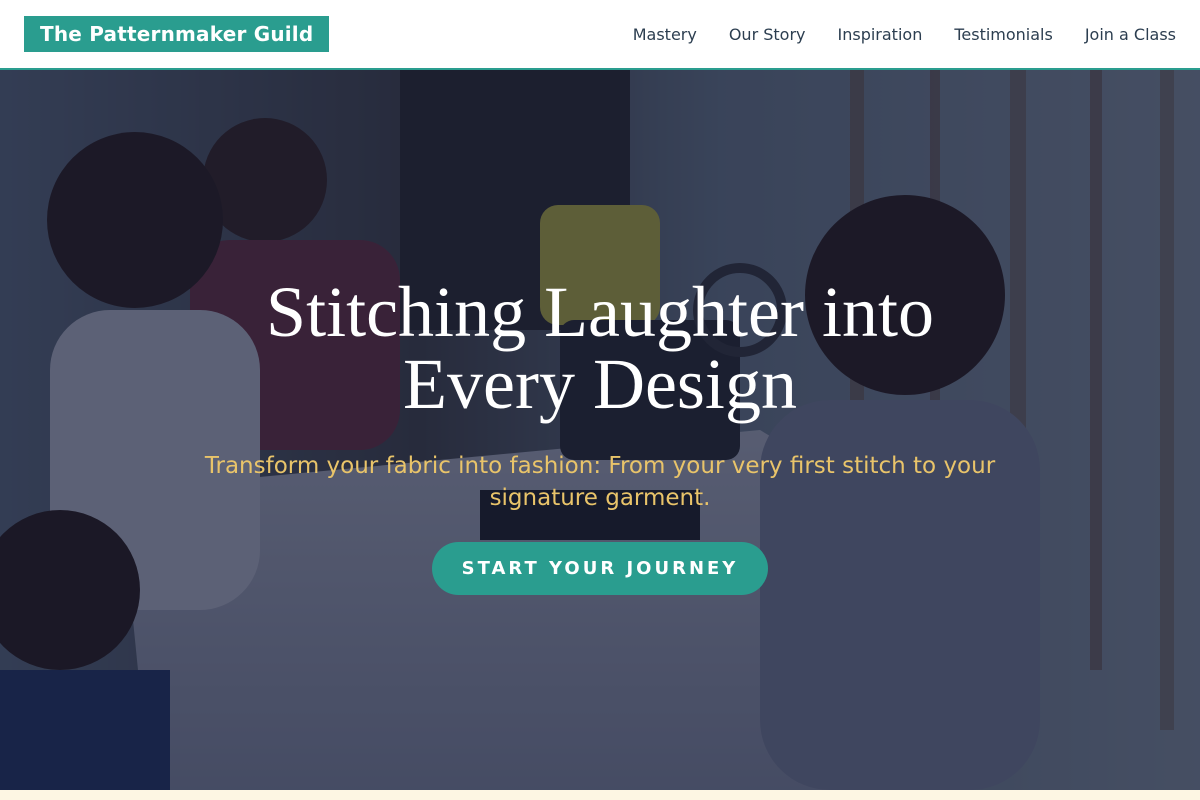 The image size is (1200, 800). What do you see at coordinates (600, 795) in the screenshot?
I see `next-section-edge` at bounding box center [600, 795].